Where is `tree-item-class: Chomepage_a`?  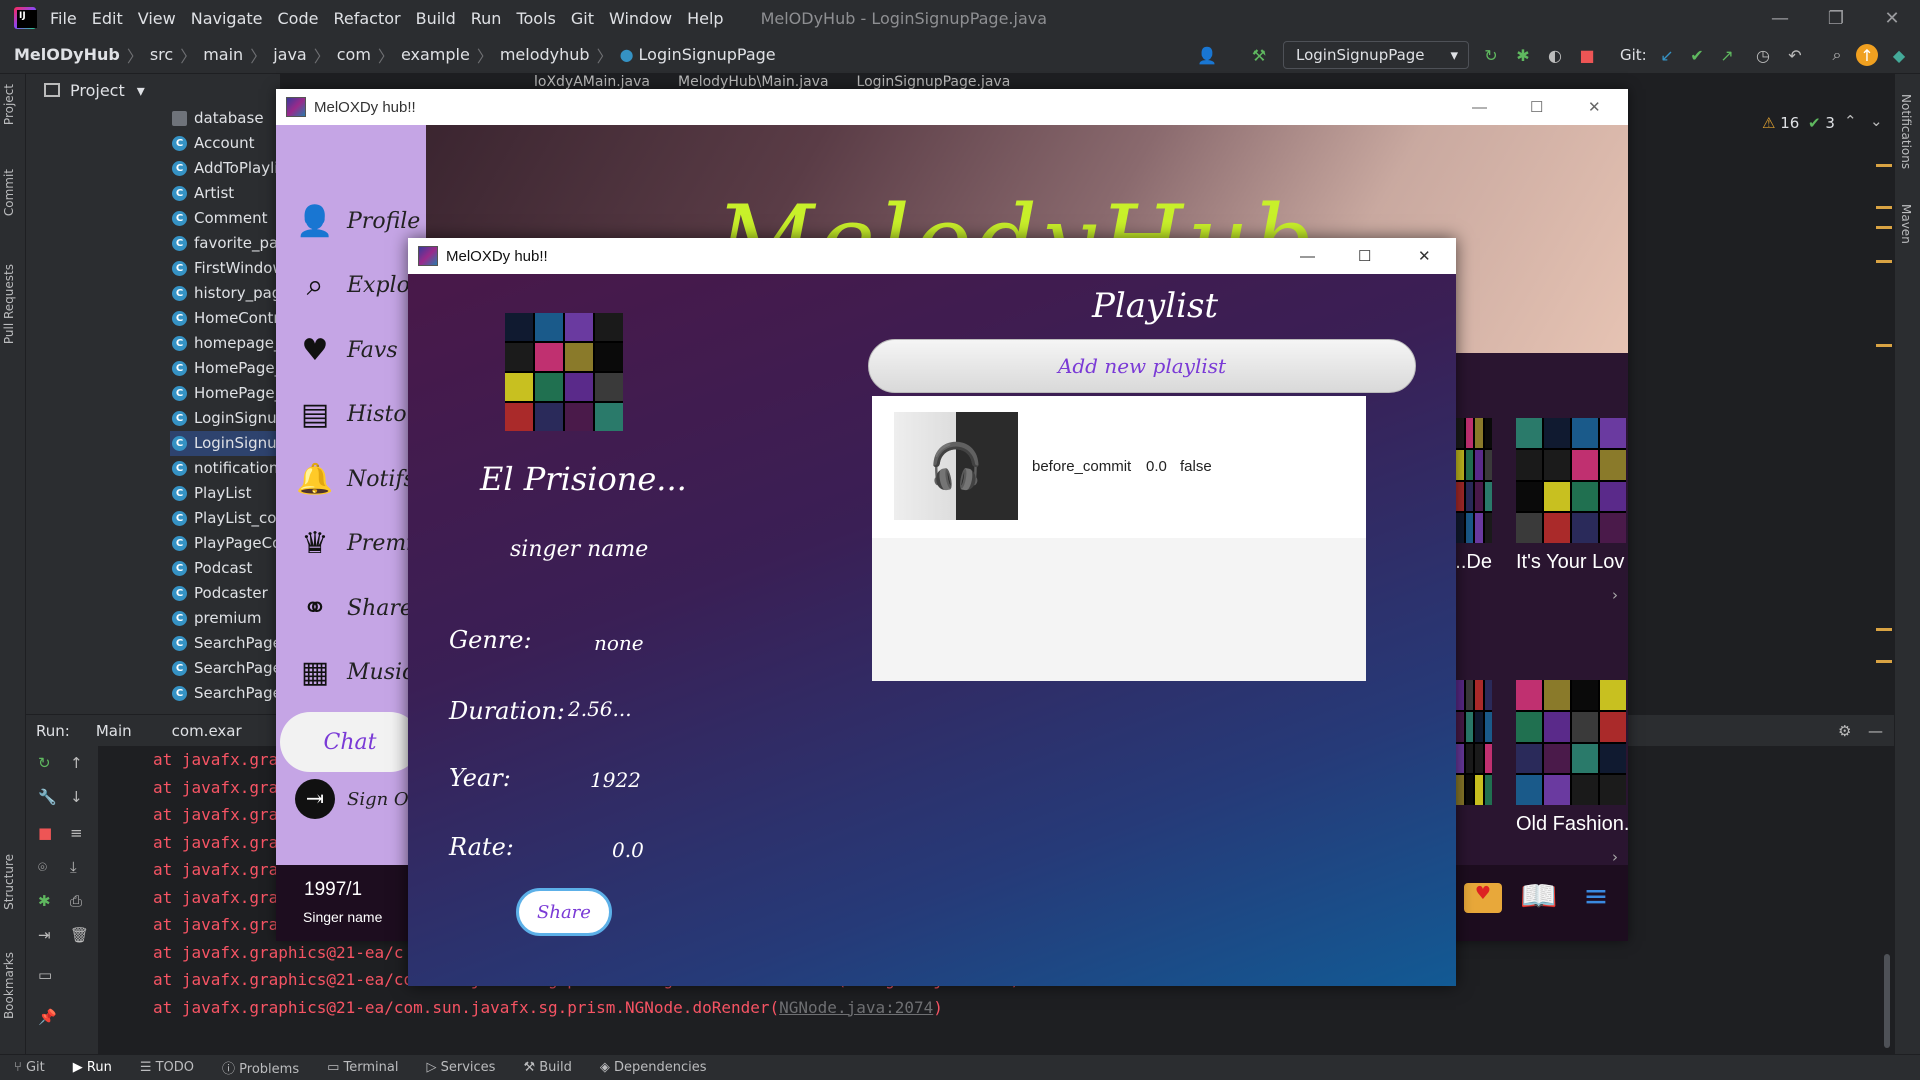
tree-item-class: Chomepage_a is located at coordinates (225, 343).